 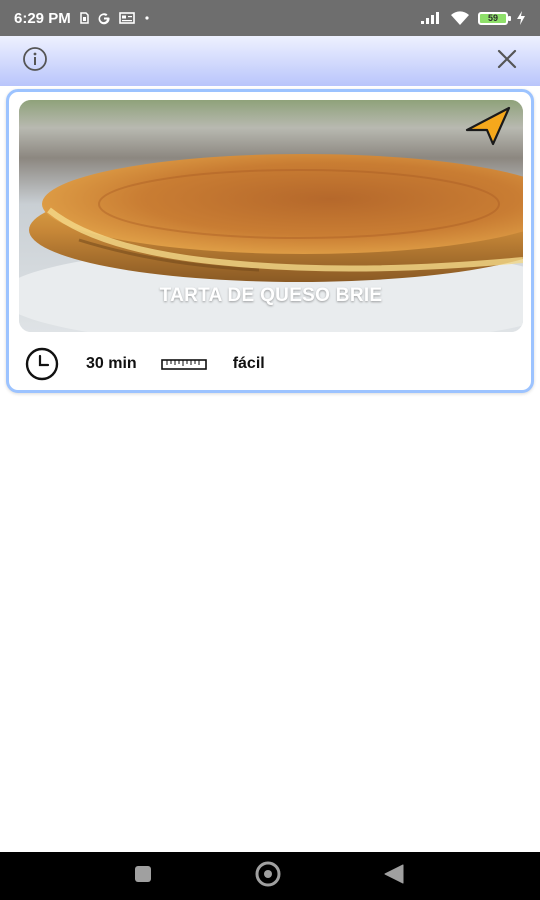 I want to click on close-button, so click(x=507, y=61).